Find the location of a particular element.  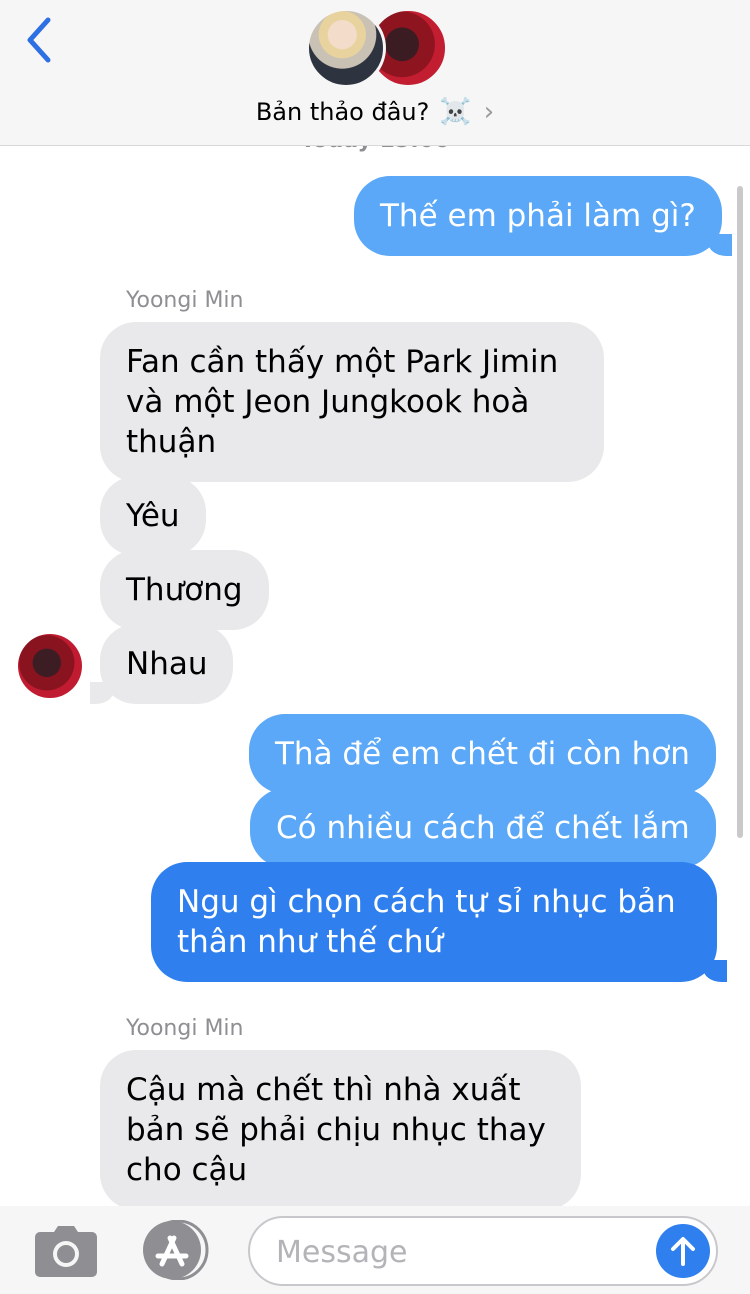

message-text: Có nhiều cách để chết lắm is located at coordinates (483, 828).